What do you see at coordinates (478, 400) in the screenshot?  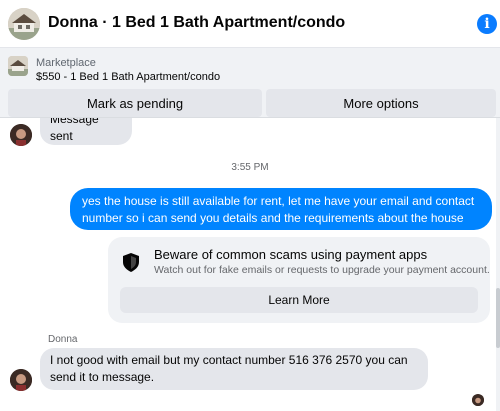 I see `seen-avatar-icon` at bounding box center [478, 400].